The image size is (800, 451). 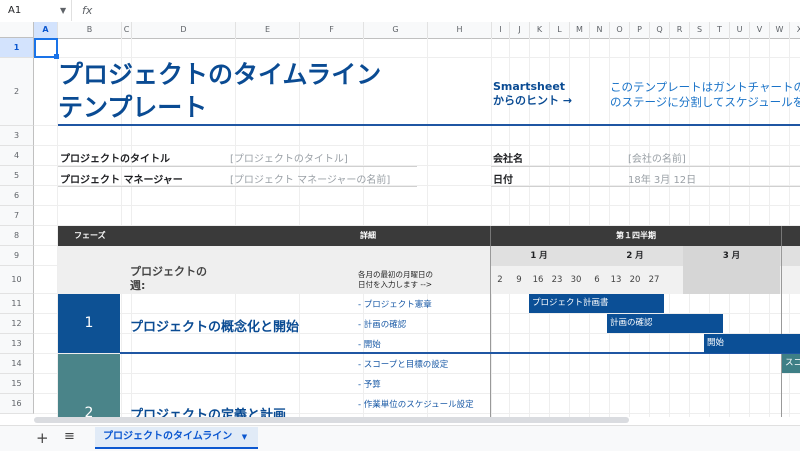 I want to click on row-header: 3, so click(x=17, y=136).